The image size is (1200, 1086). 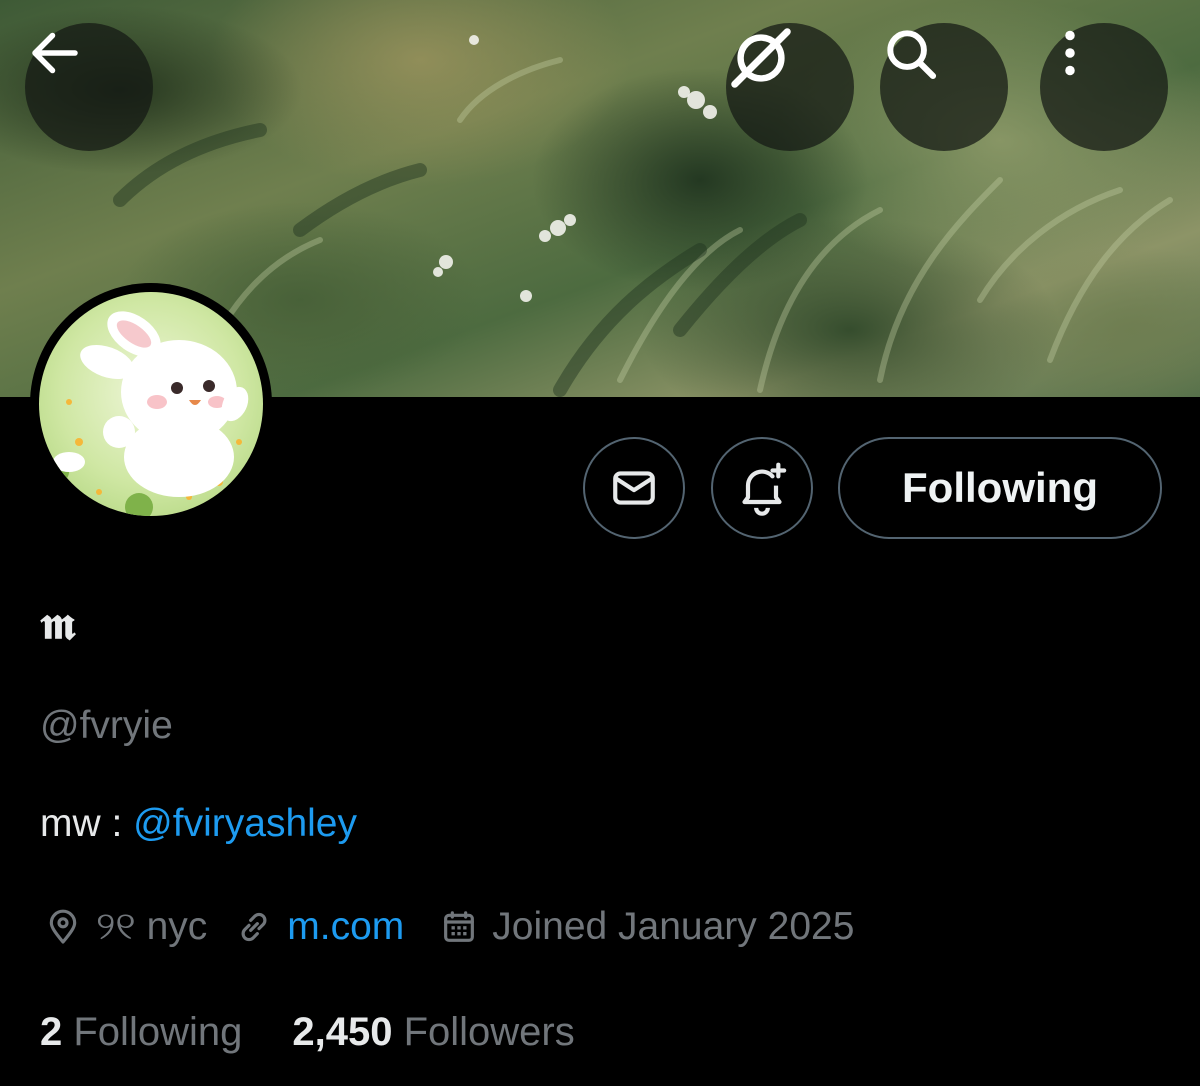 I want to click on following-label: Following, so click(x=158, y=1032).